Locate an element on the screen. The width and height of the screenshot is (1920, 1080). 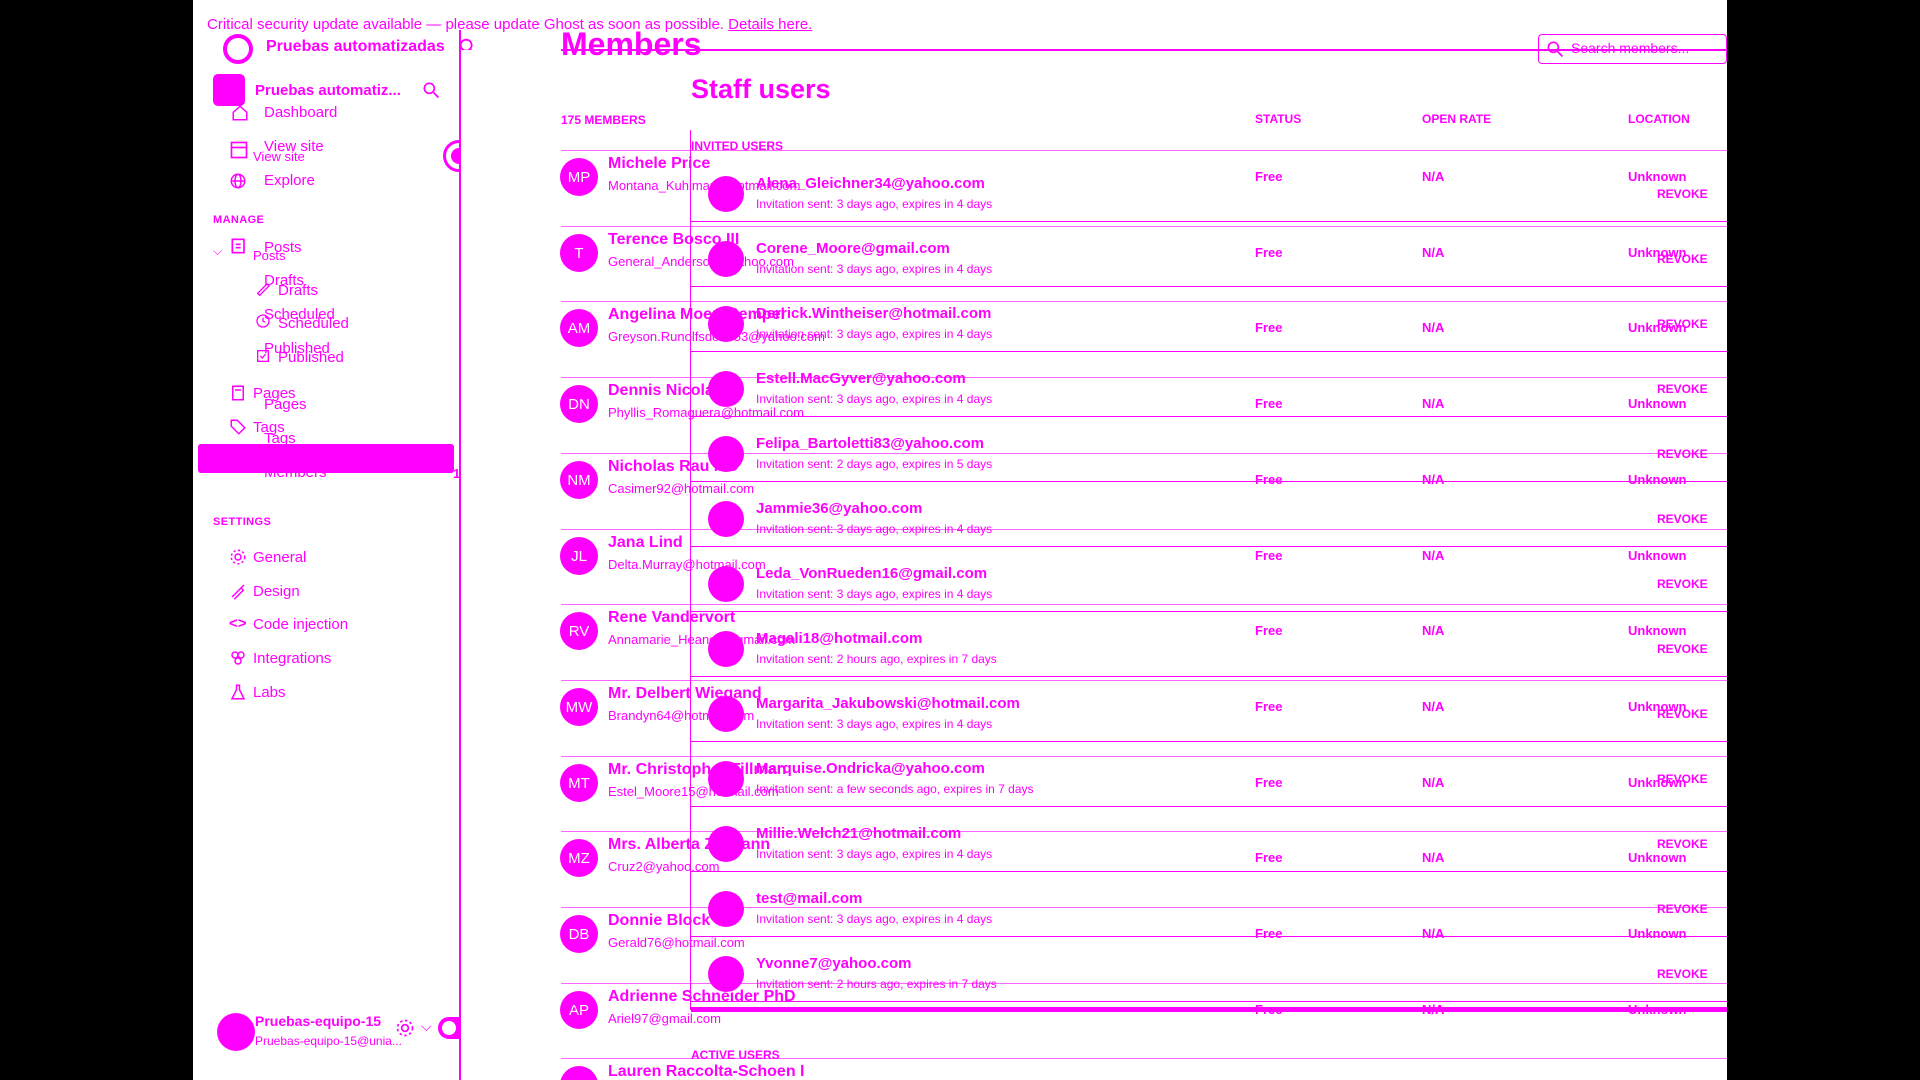
gear-icon is located at coordinates (405, 1028).